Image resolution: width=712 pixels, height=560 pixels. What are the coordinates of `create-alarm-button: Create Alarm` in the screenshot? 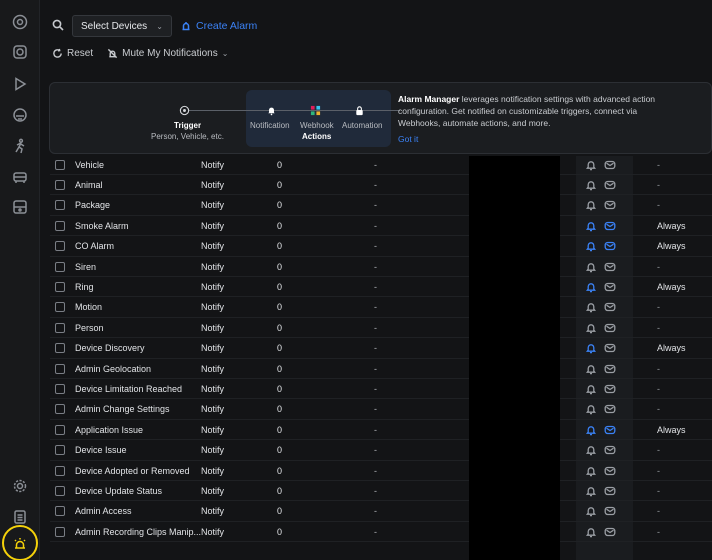 It's located at (218, 26).